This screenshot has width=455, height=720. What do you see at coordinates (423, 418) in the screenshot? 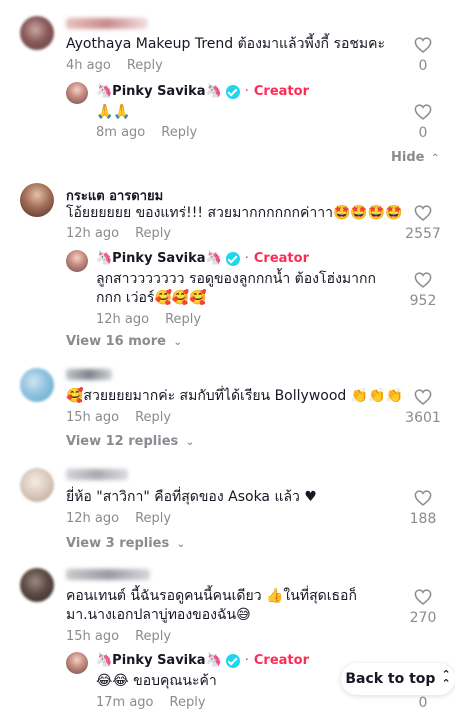
I see `like-count: 3601` at bounding box center [423, 418].